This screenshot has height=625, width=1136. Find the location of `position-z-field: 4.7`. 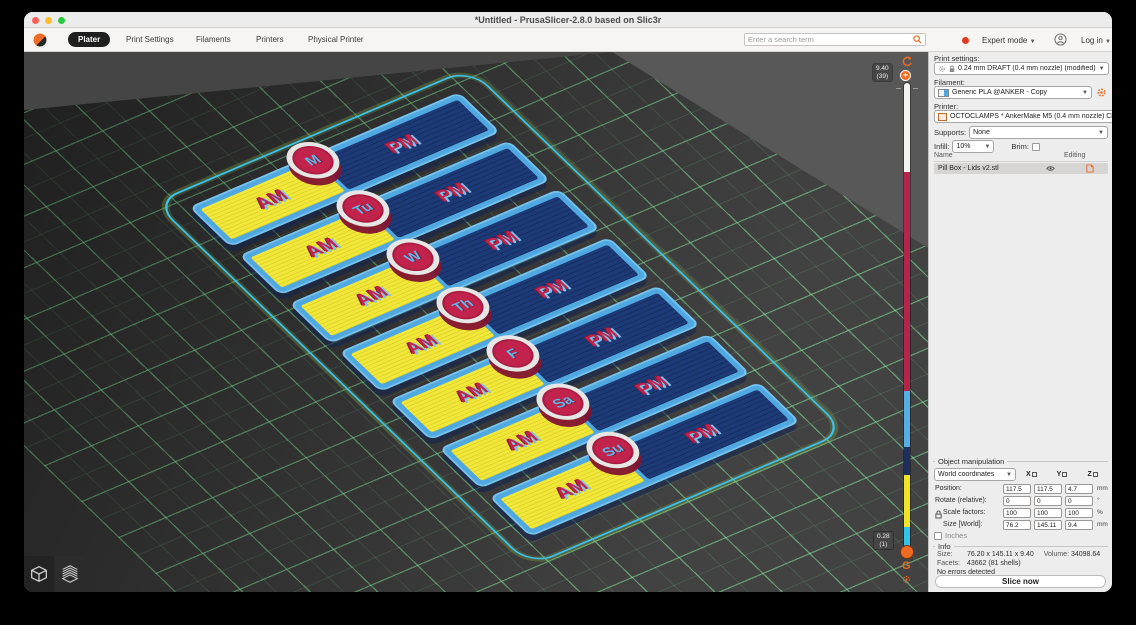

position-z-field: 4.7 is located at coordinates (1079, 488).